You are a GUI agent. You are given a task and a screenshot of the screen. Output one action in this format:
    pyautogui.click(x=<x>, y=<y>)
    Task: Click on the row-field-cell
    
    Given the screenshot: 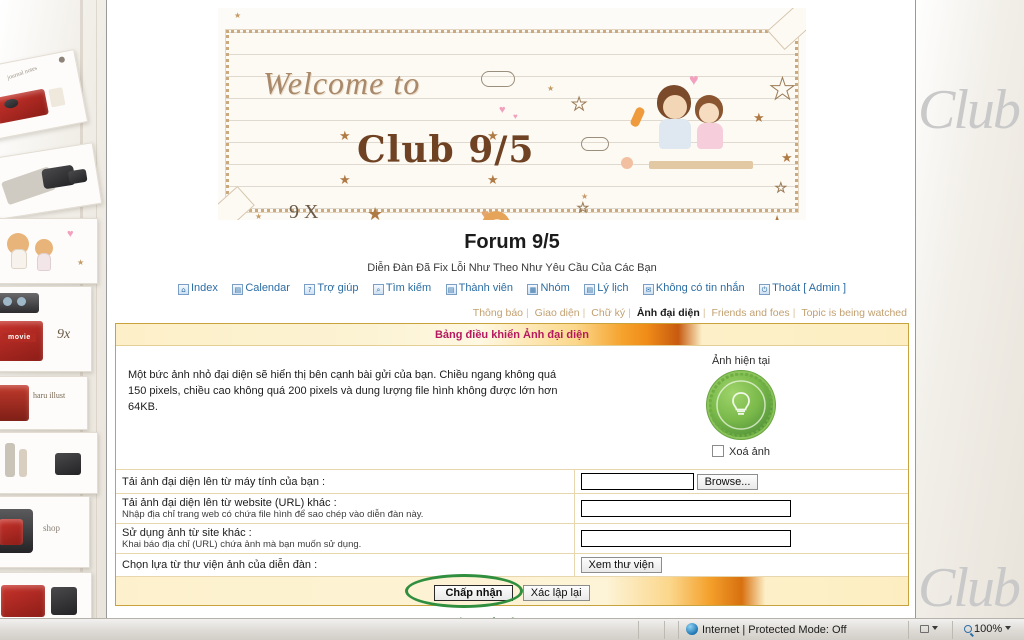 What is the action you would take?
    pyautogui.click(x=740, y=508)
    